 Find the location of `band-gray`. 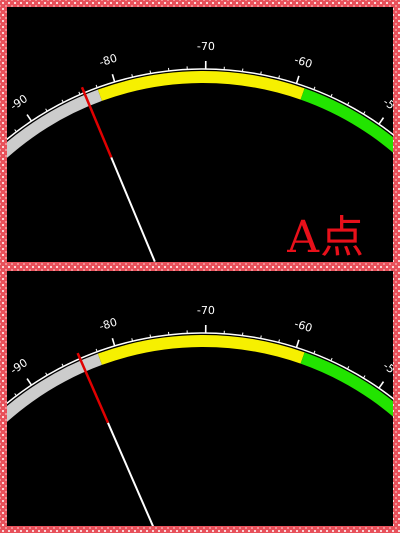

band-gray is located at coordinates (54, 124).